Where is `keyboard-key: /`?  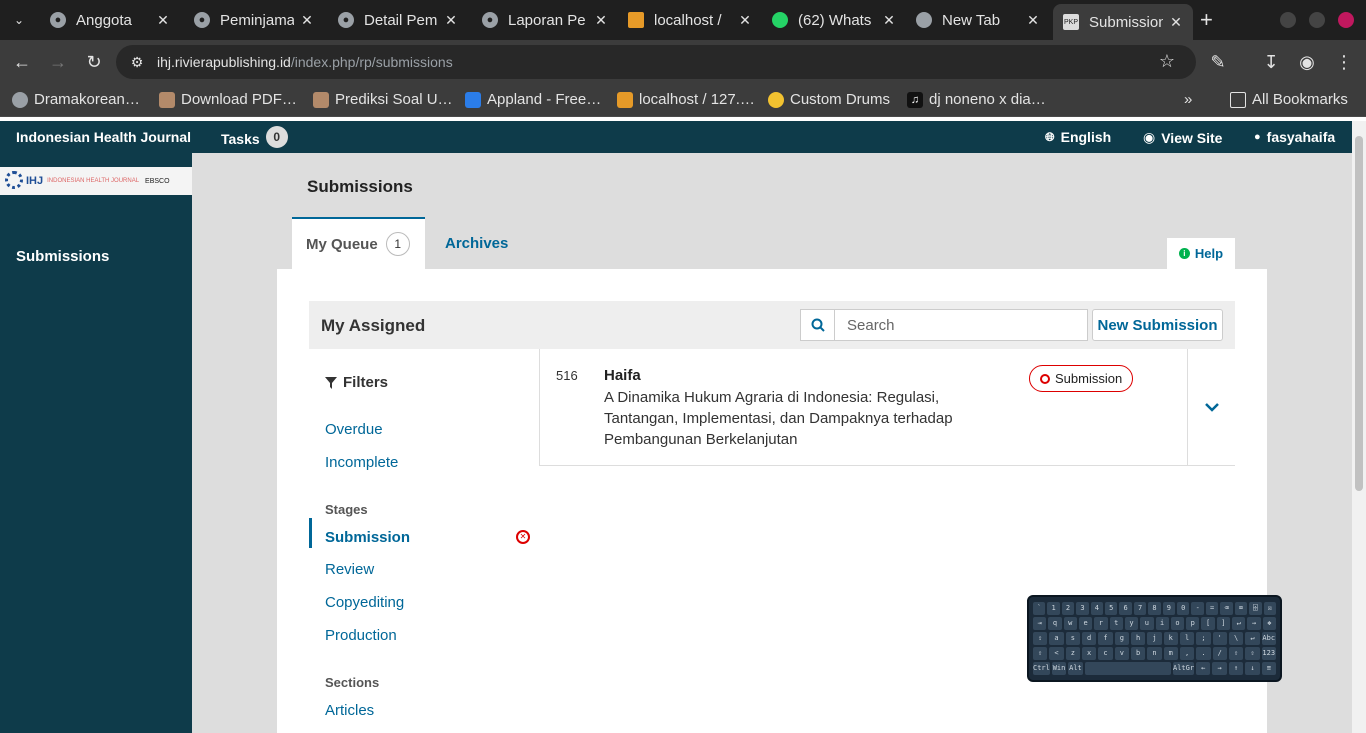 keyboard-key: / is located at coordinates (1219, 653).